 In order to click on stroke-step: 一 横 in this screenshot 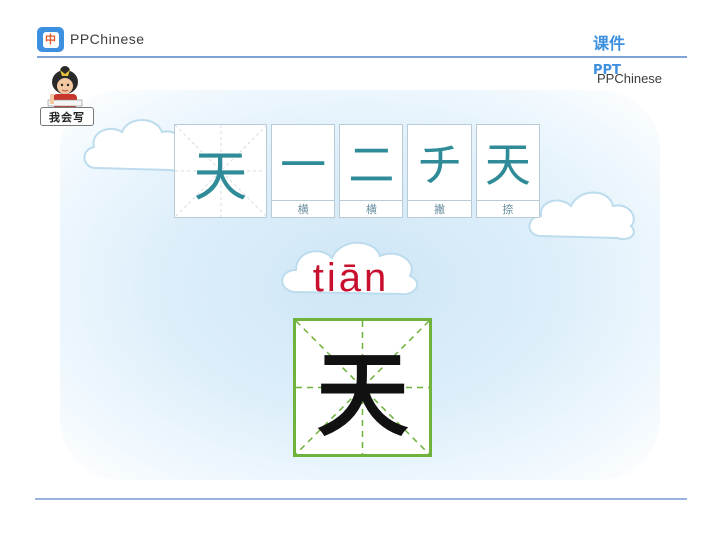, I will do `click(303, 171)`.